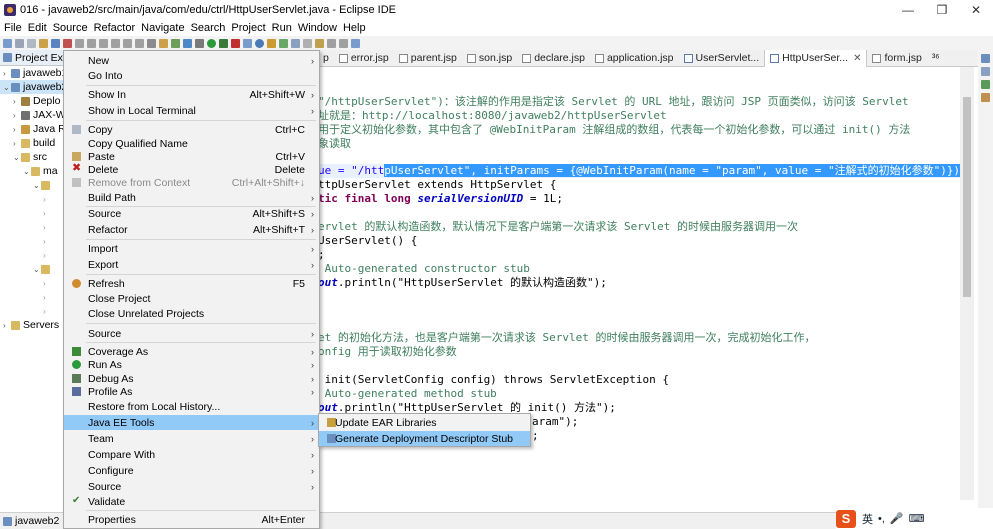  Describe the element at coordinates (191, 283) in the screenshot. I see `menu-item-refresh: Refresh F5` at that location.